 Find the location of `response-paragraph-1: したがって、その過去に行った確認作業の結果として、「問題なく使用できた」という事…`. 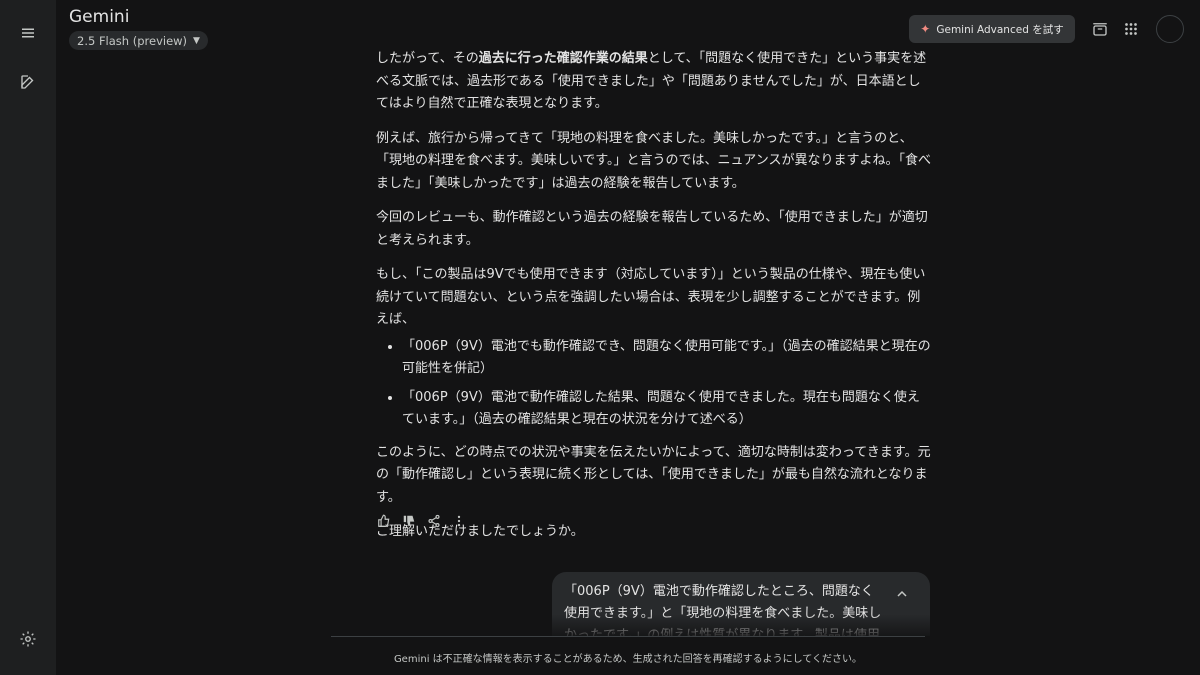

response-paragraph-1: したがって、その過去に行った確認作業の結果として、「問題なく使用できた」という事… is located at coordinates (651, 81).